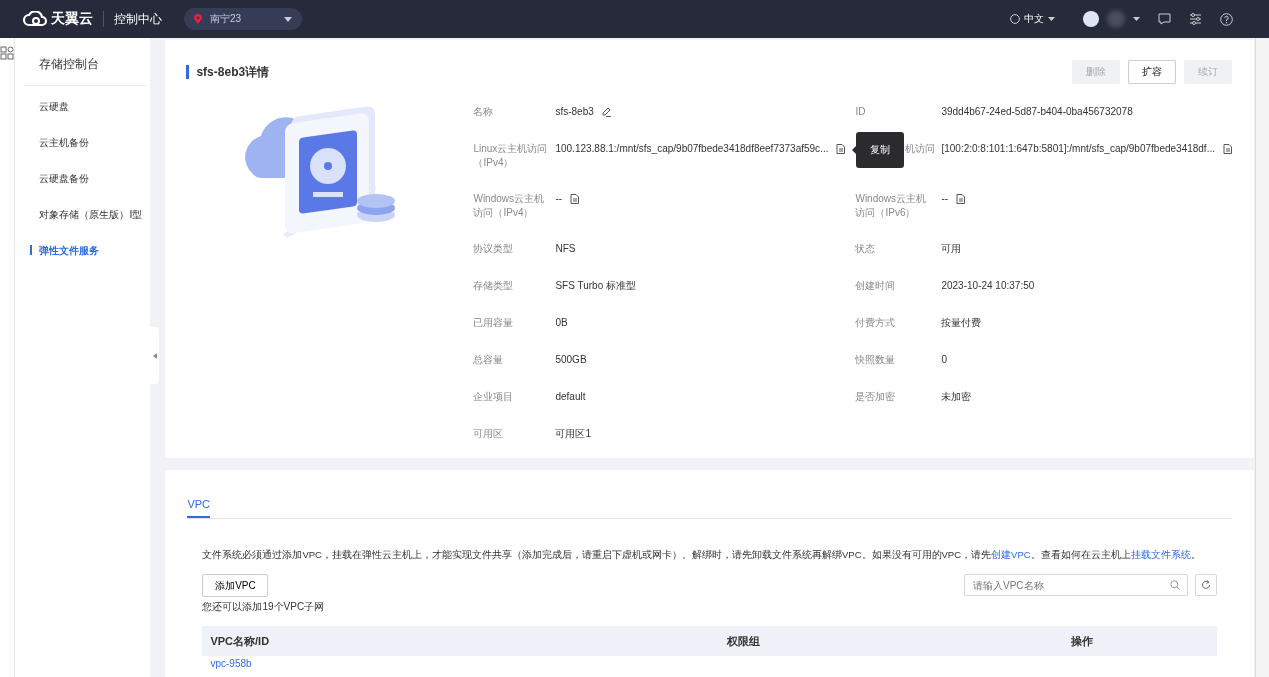 This screenshot has width=1269, height=677. I want to click on column-header: 权限组, so click(744, 641).